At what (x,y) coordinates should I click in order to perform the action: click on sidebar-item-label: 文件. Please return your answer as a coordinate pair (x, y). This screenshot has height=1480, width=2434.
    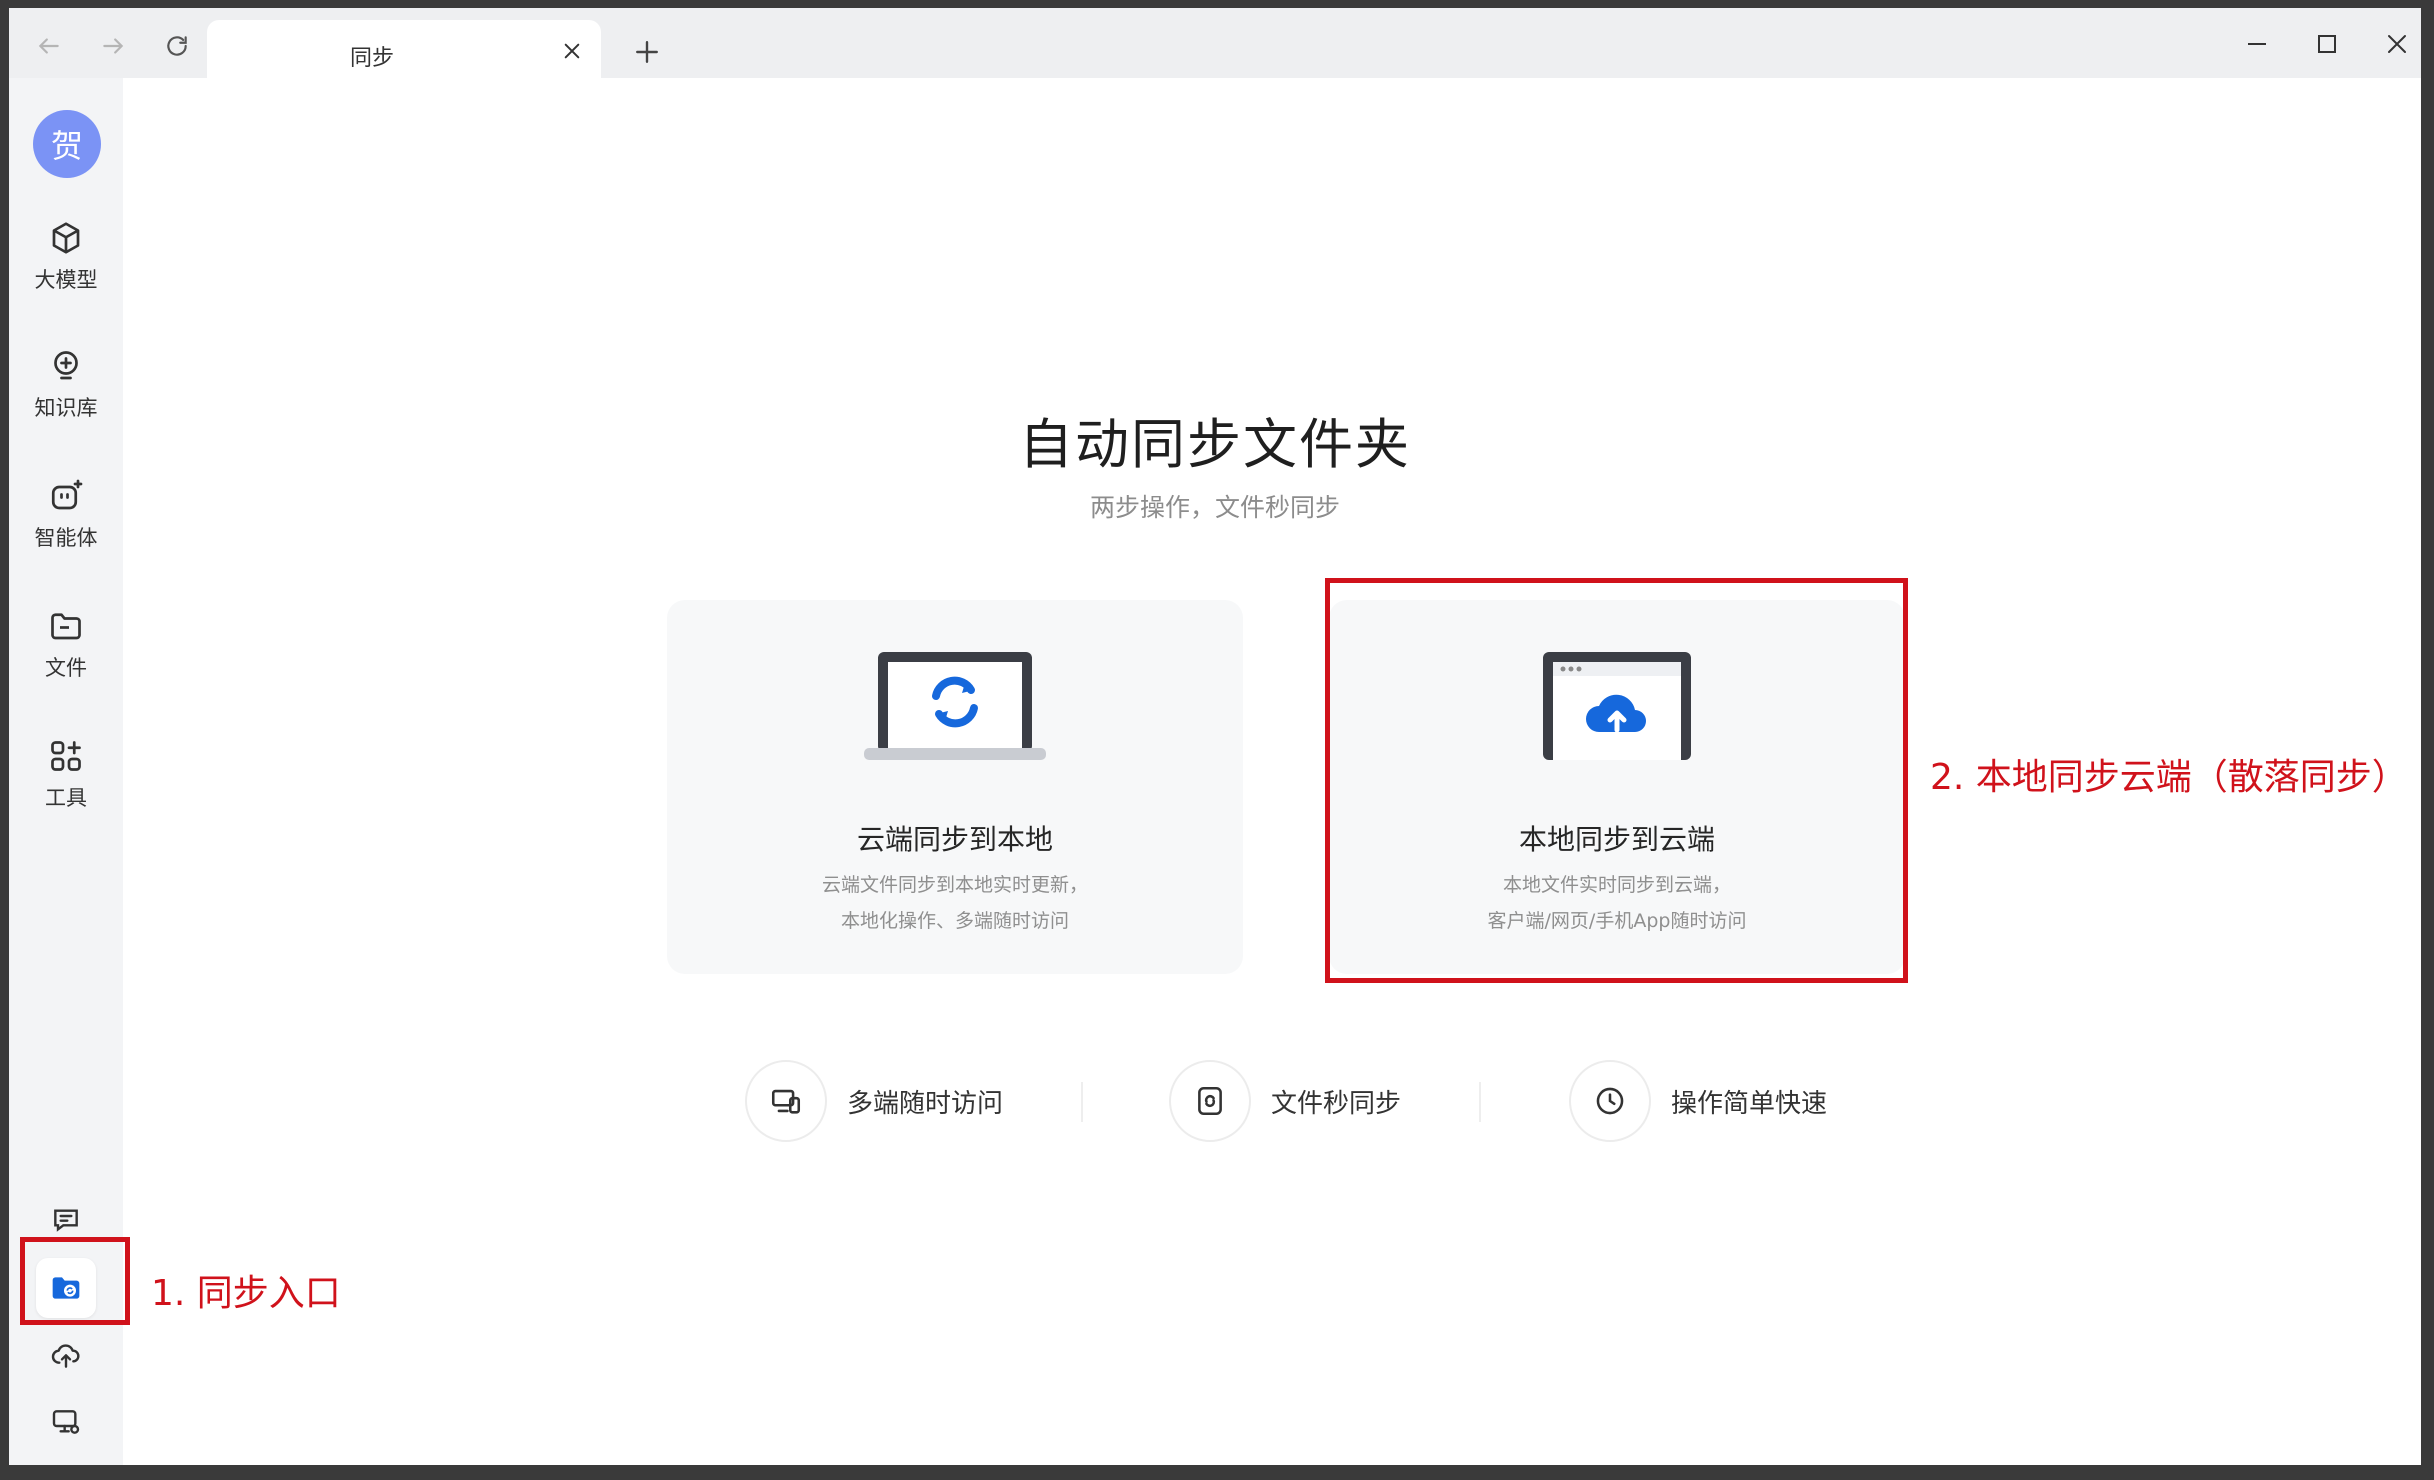
    Looking at the image, I should click on (66, 668).